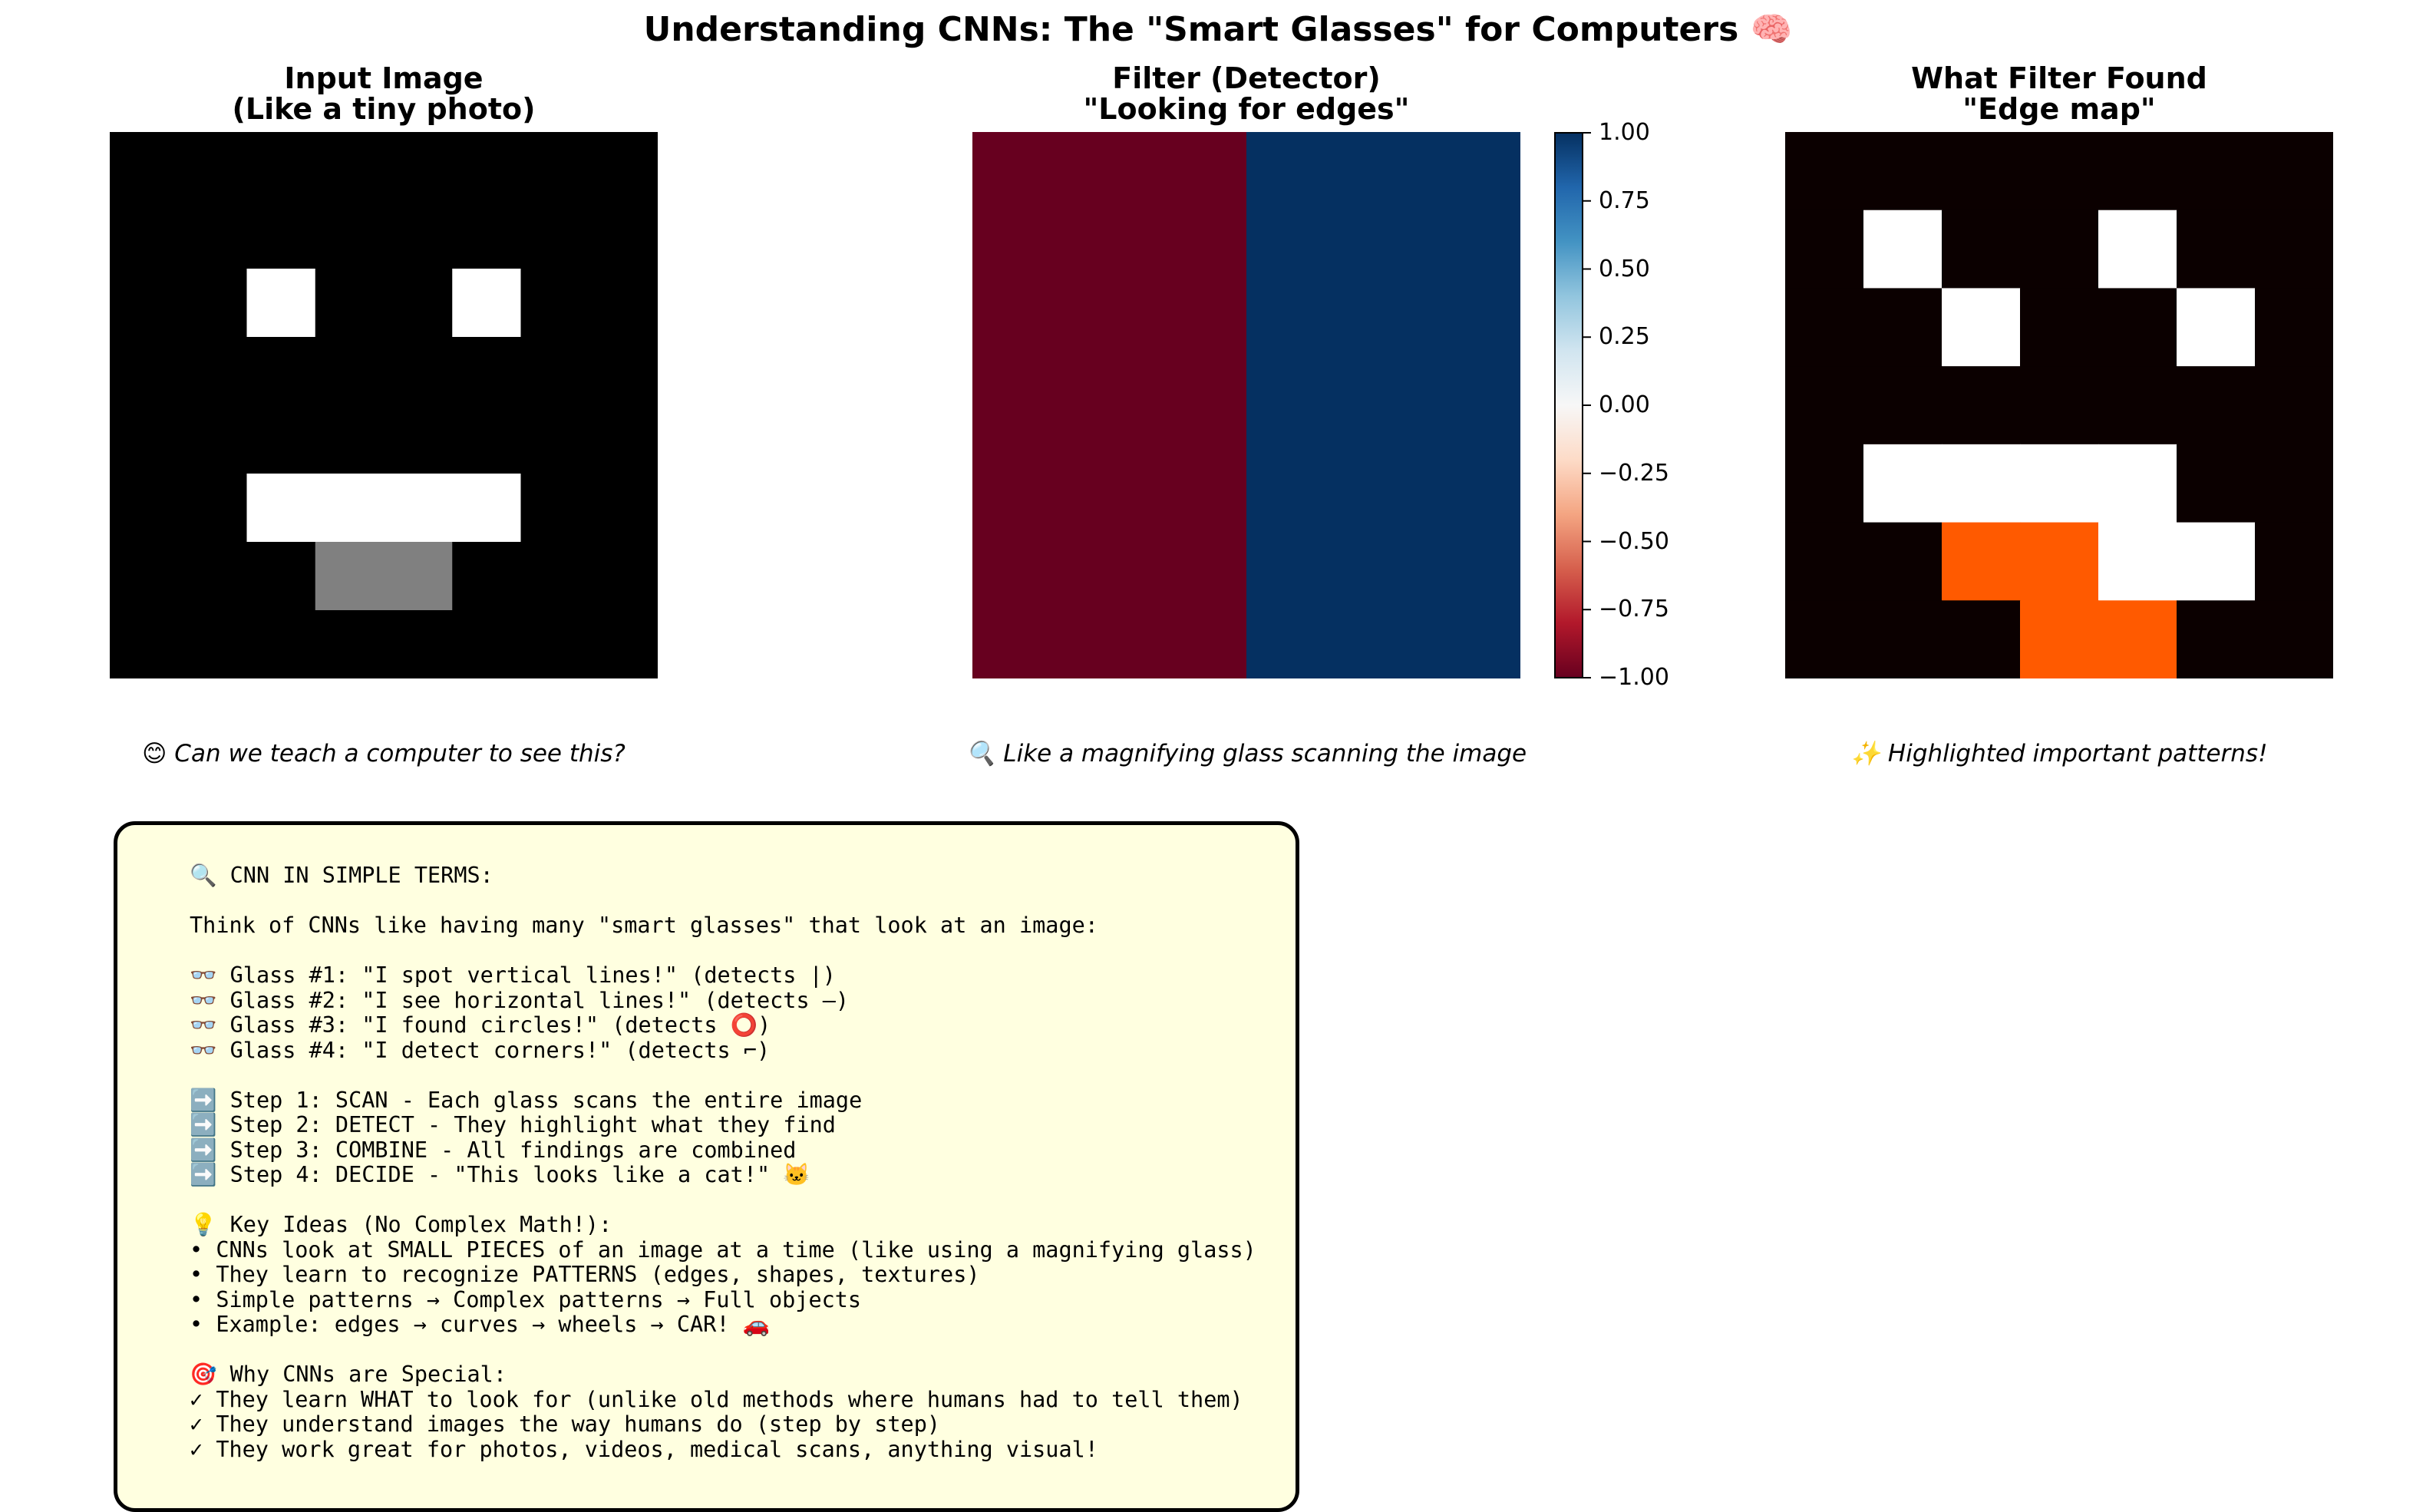 Image resolution: width=2436 pixels, height=1512 pixels. What do you see at coordinates (384, 754) in the screenshot?
I see `input-image-caption: 😊 Can we teach a computer to see this?` at bounding box center [384, 754].